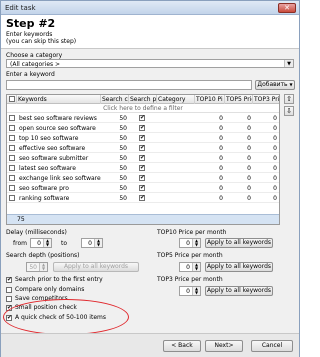 This screenshot has height=357, width=320. Describe the element at coordinates (239, 243) in the screenshot. I see `top10-apply-all-button: Apply to all keywords` at that location.